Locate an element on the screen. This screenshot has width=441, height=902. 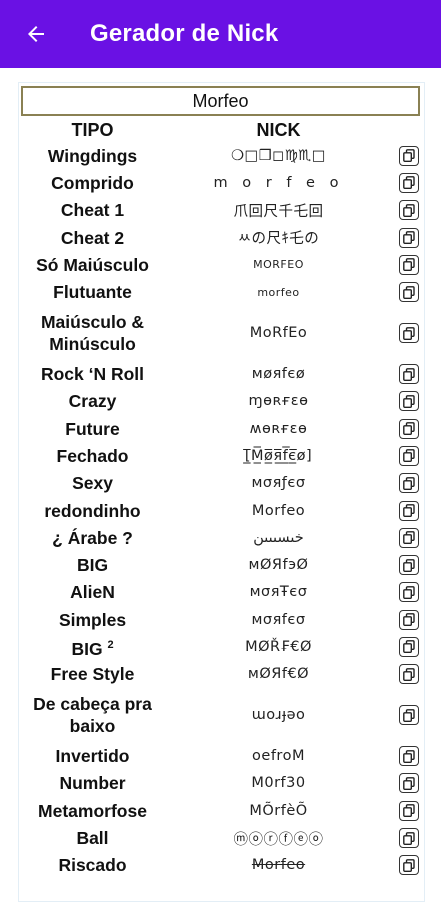
row-tipo: Ball is located at coordinates (92, 838).